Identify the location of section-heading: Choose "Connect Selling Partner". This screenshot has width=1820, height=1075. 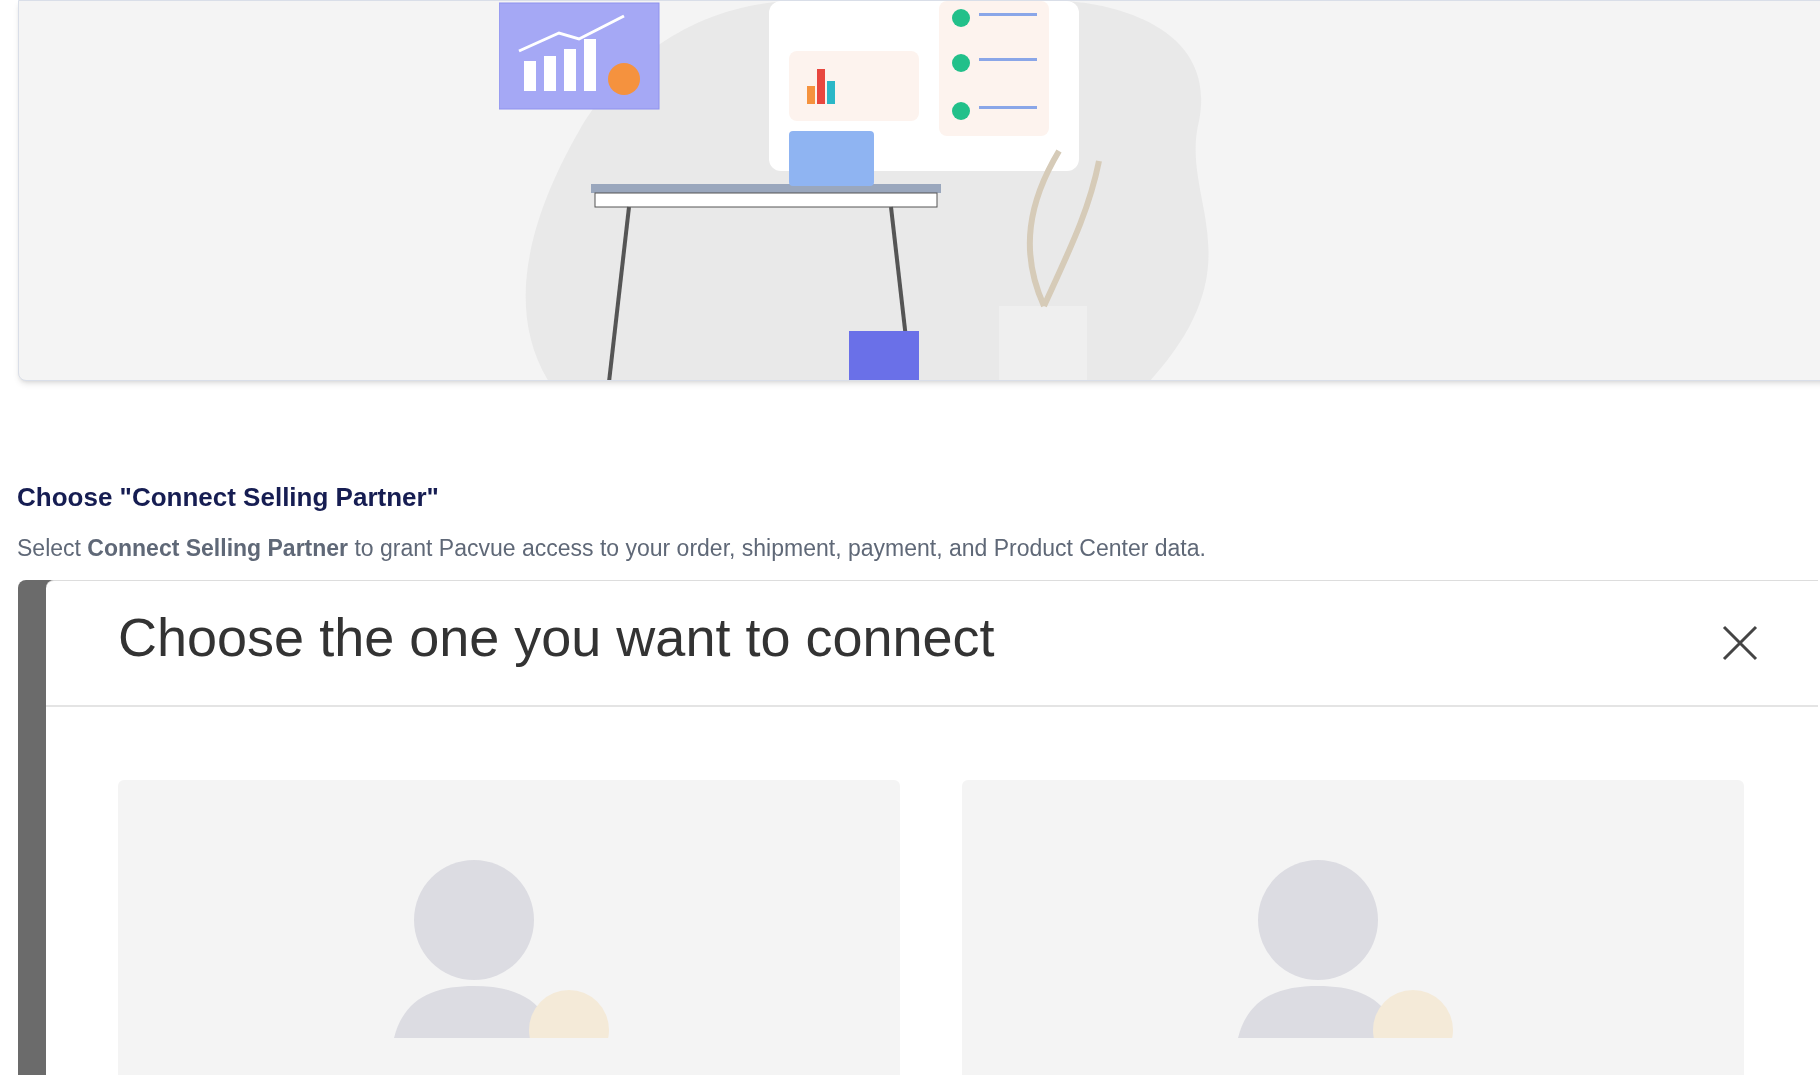
(228, 497).